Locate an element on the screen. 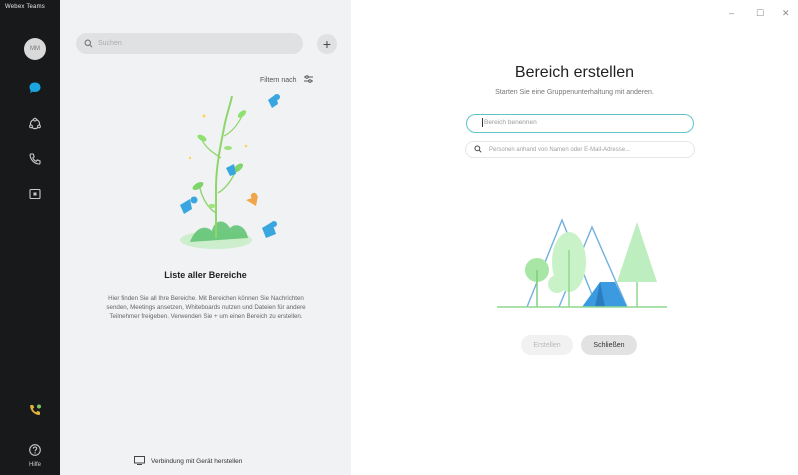 This screenshot has width=798, height=475. filter-button: Filtern nach is located at coordinates (286, 80).